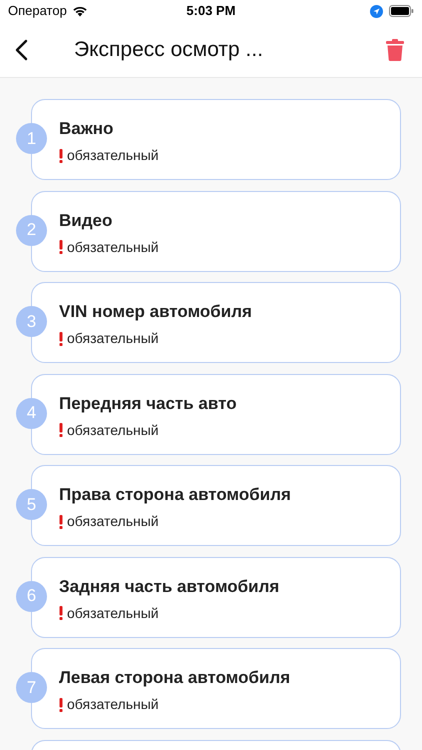 The height and width of the screenshot is (750, 422). Describe the element at coordinates (37, 11) in the screenshot. I see `carrier-name: Оператор` at that location.